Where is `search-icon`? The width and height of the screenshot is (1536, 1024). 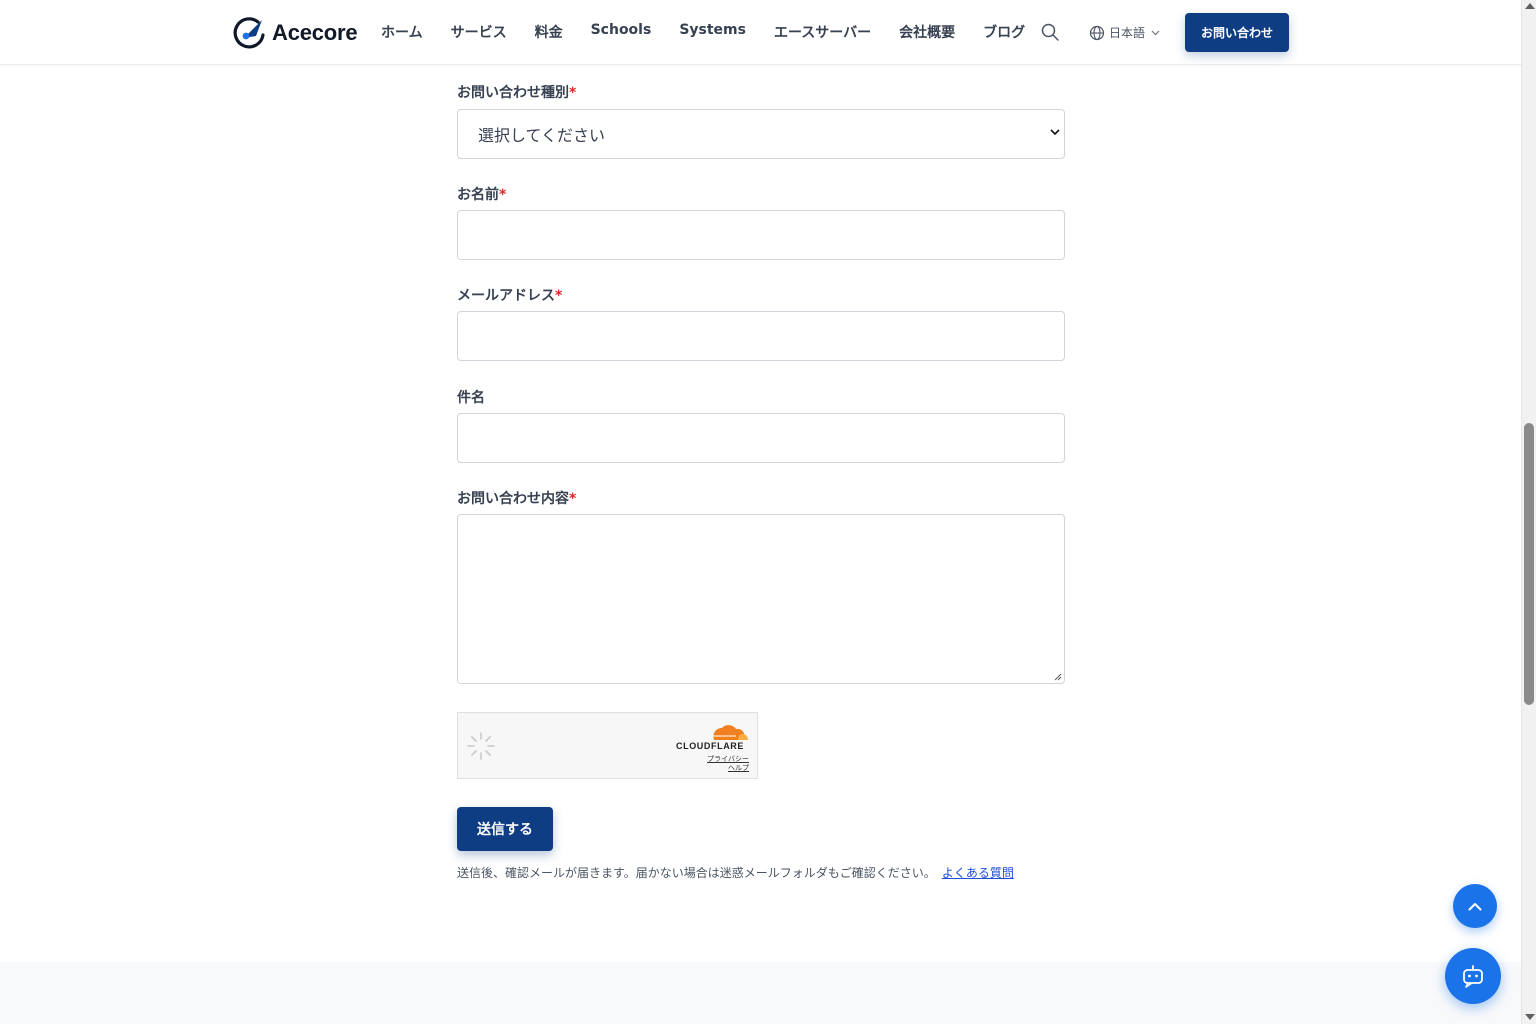 search-icon is located at coordinates (1050, 32).